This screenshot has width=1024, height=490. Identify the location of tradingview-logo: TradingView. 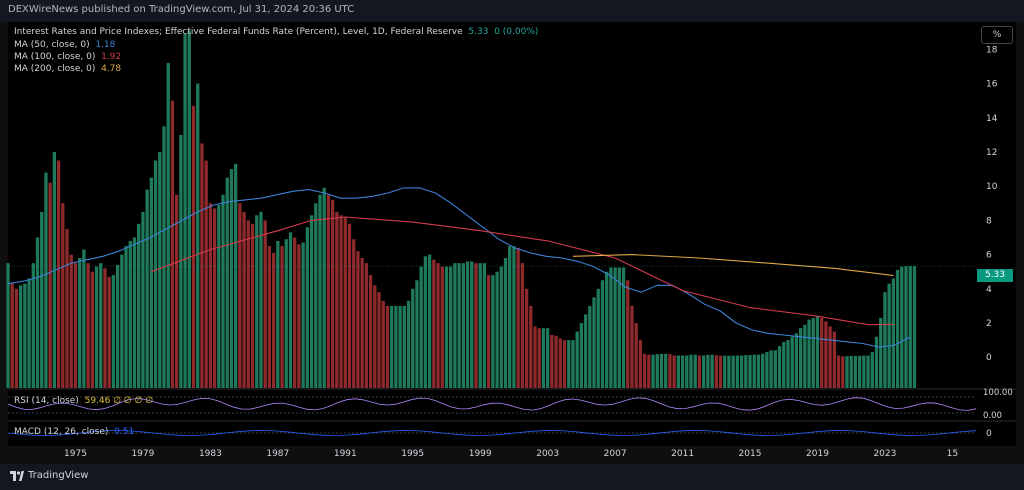
(49, 475).